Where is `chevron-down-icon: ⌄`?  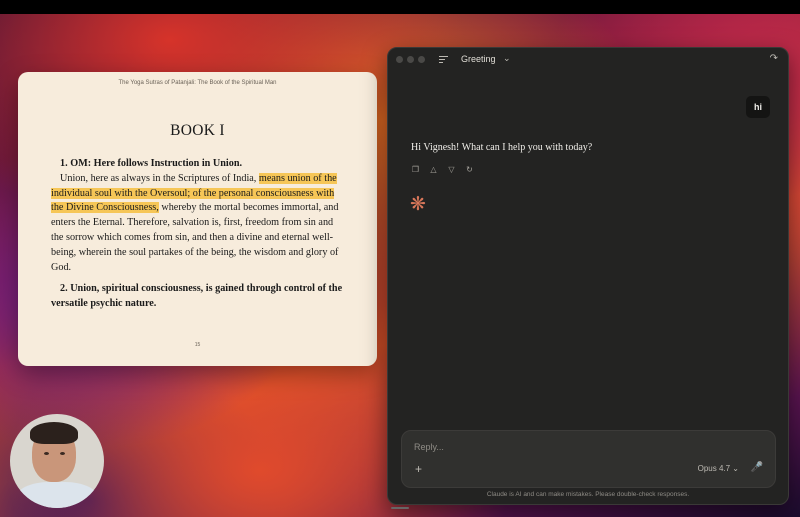 chevron-down-icon: ⌄ is located at coordinates (507, 58).